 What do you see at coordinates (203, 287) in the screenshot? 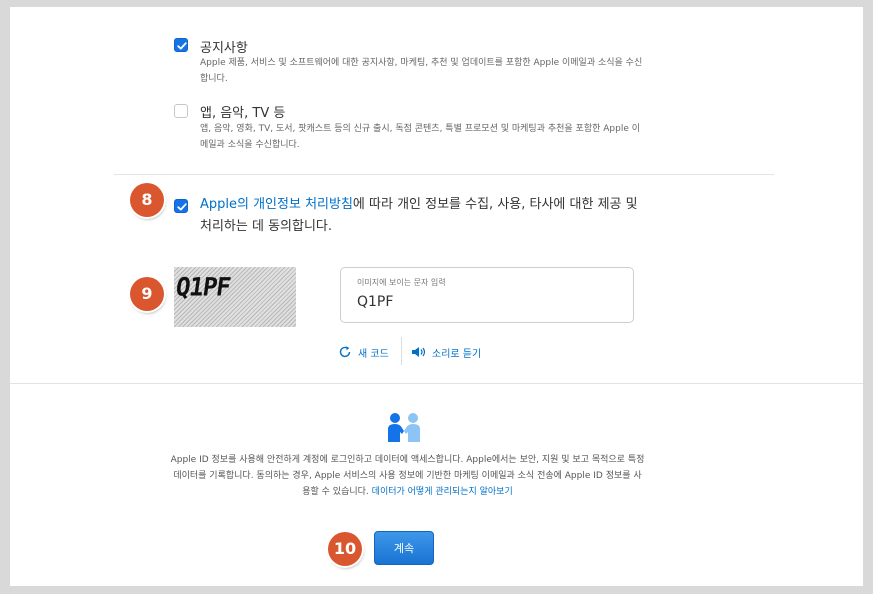
I see `captcha-image-text: Q1PF` at bounding box center [203, 287].